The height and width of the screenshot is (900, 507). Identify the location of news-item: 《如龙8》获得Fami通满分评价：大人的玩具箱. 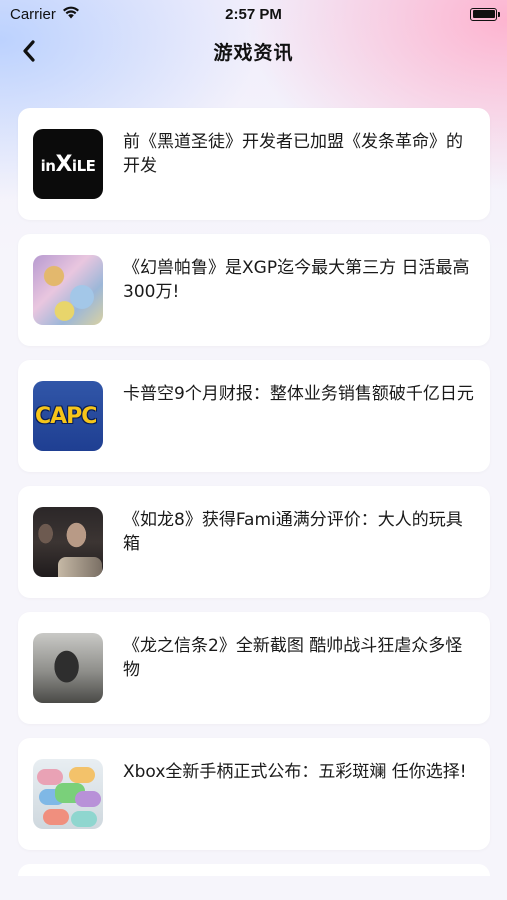
(254, 542).